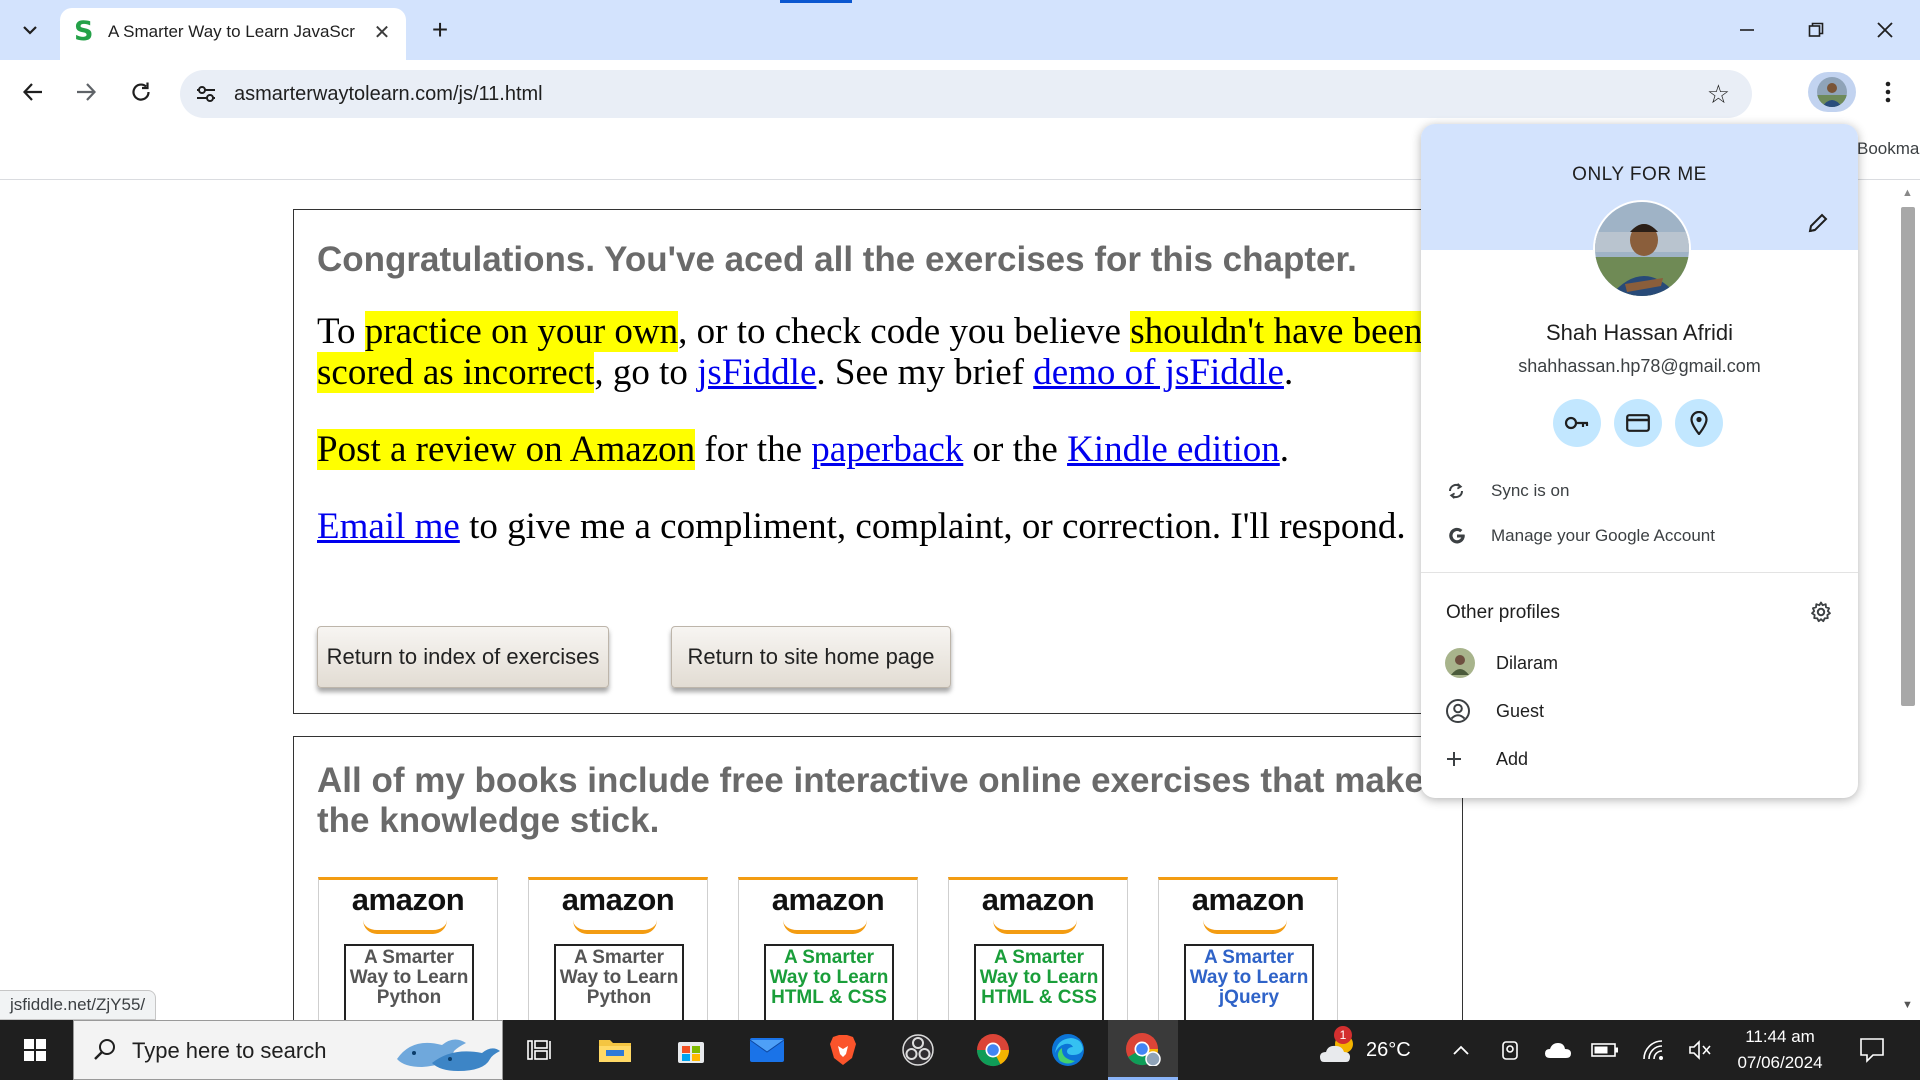 Image resolution: width=1920 pixels, height=1080 pixels. I want to click on meet-now-button, so click(1511, 1050).